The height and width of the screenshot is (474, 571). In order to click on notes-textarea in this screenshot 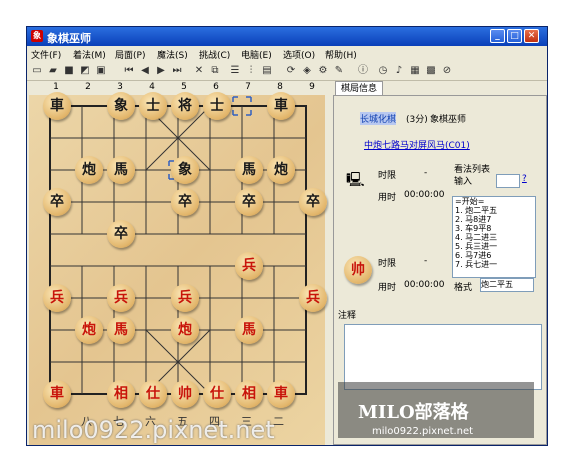, I will do `click(443, 357)`.